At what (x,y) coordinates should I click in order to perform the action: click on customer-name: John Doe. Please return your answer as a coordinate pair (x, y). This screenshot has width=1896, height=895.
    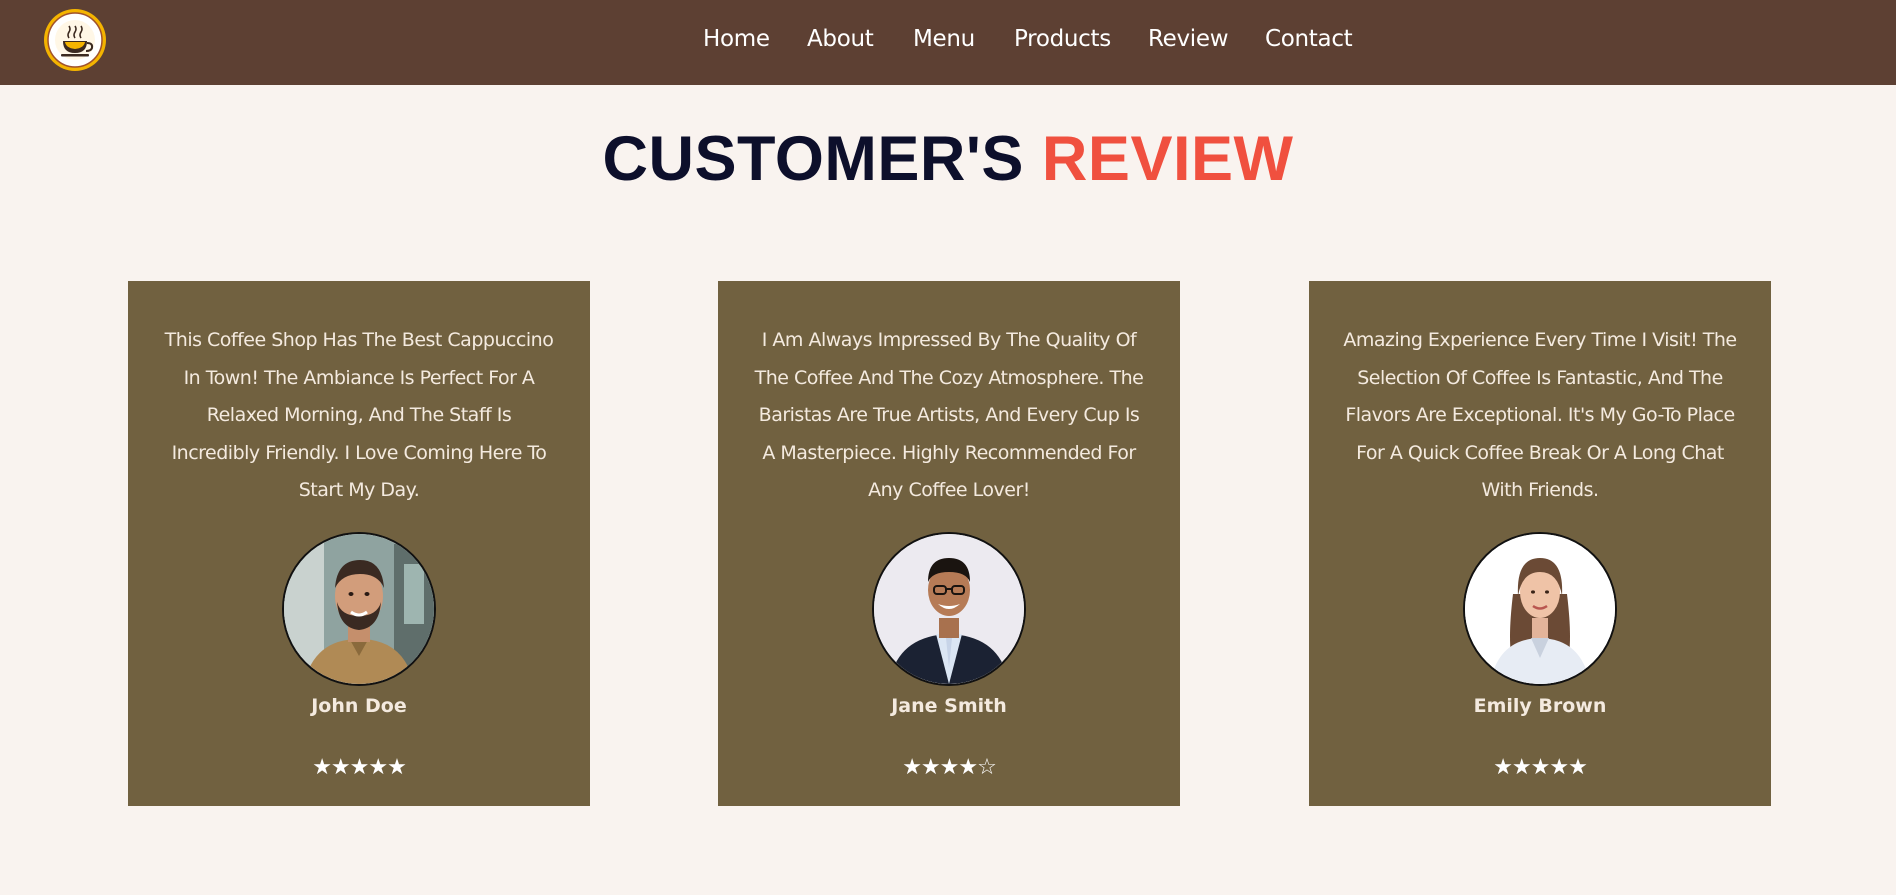
    Looking at the image, I should click on (359, 706).